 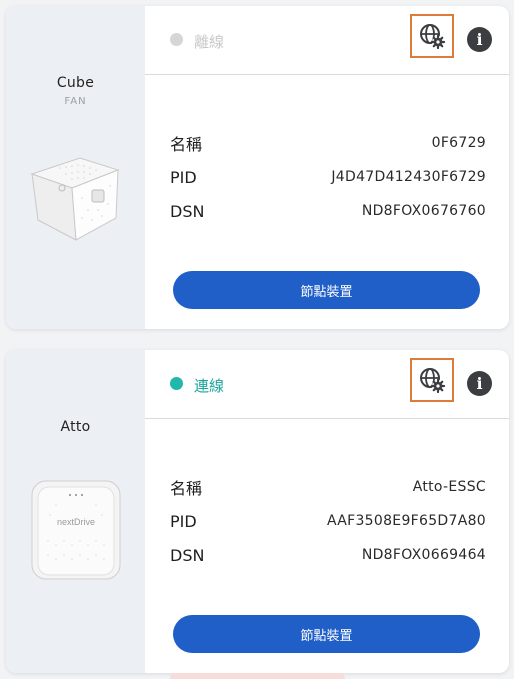 What do you see at coordinates (449, 487) in the screenshot?
I see `name-value: Atto-ESSC` at bounding box center [449, 487].